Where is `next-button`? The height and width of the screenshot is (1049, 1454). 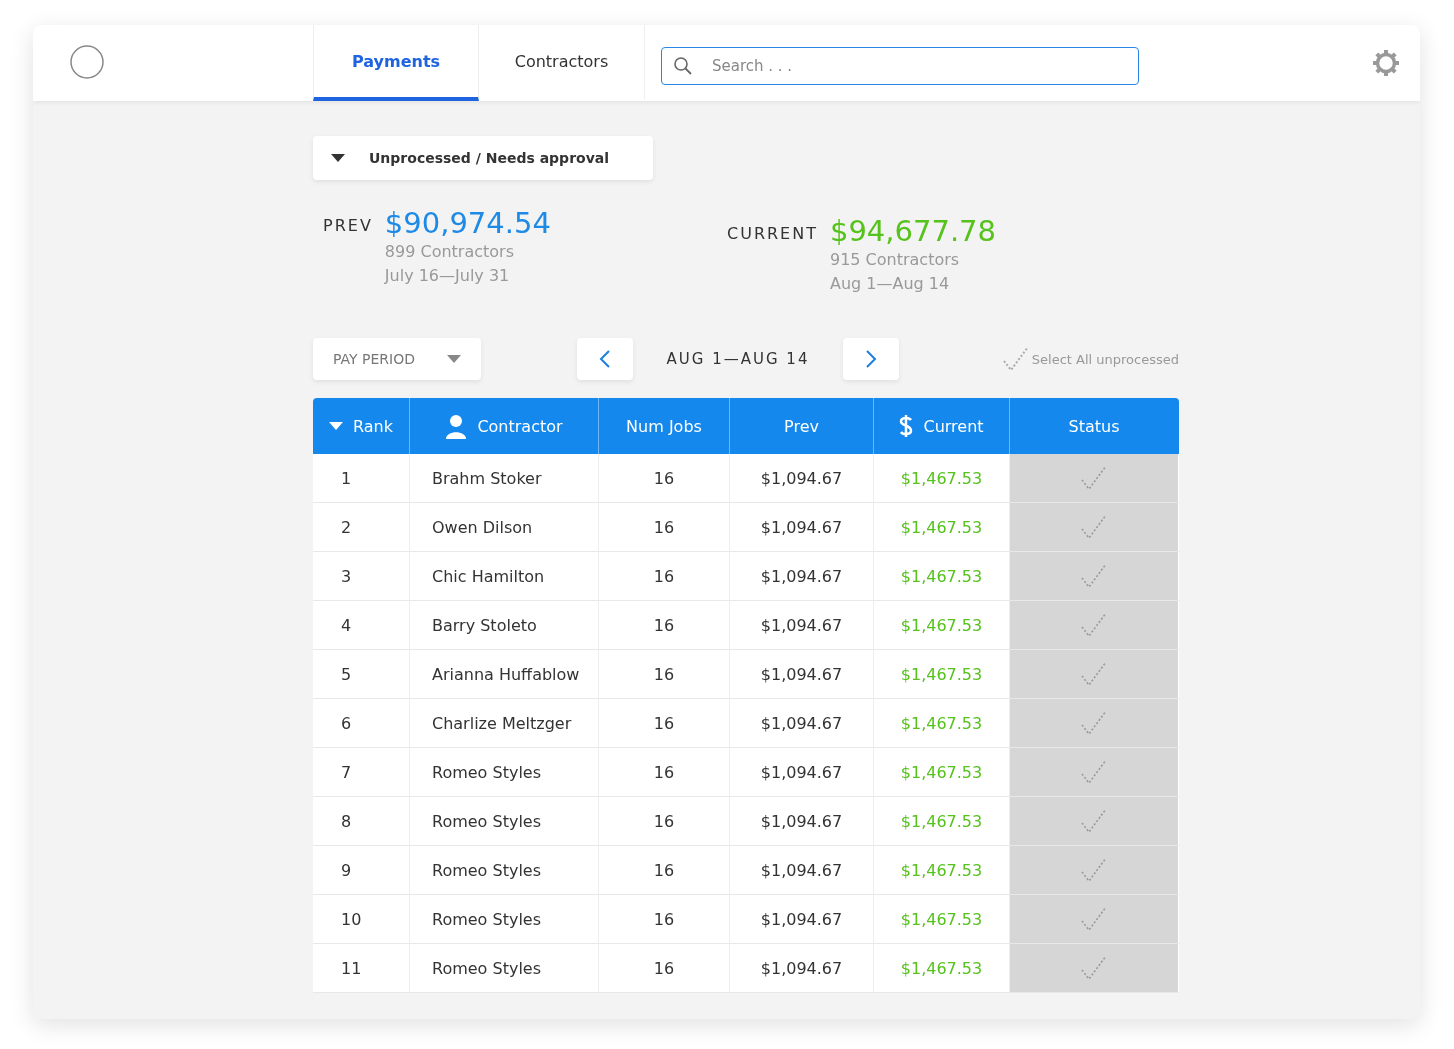 next-button is located at coordinates (871, 359).